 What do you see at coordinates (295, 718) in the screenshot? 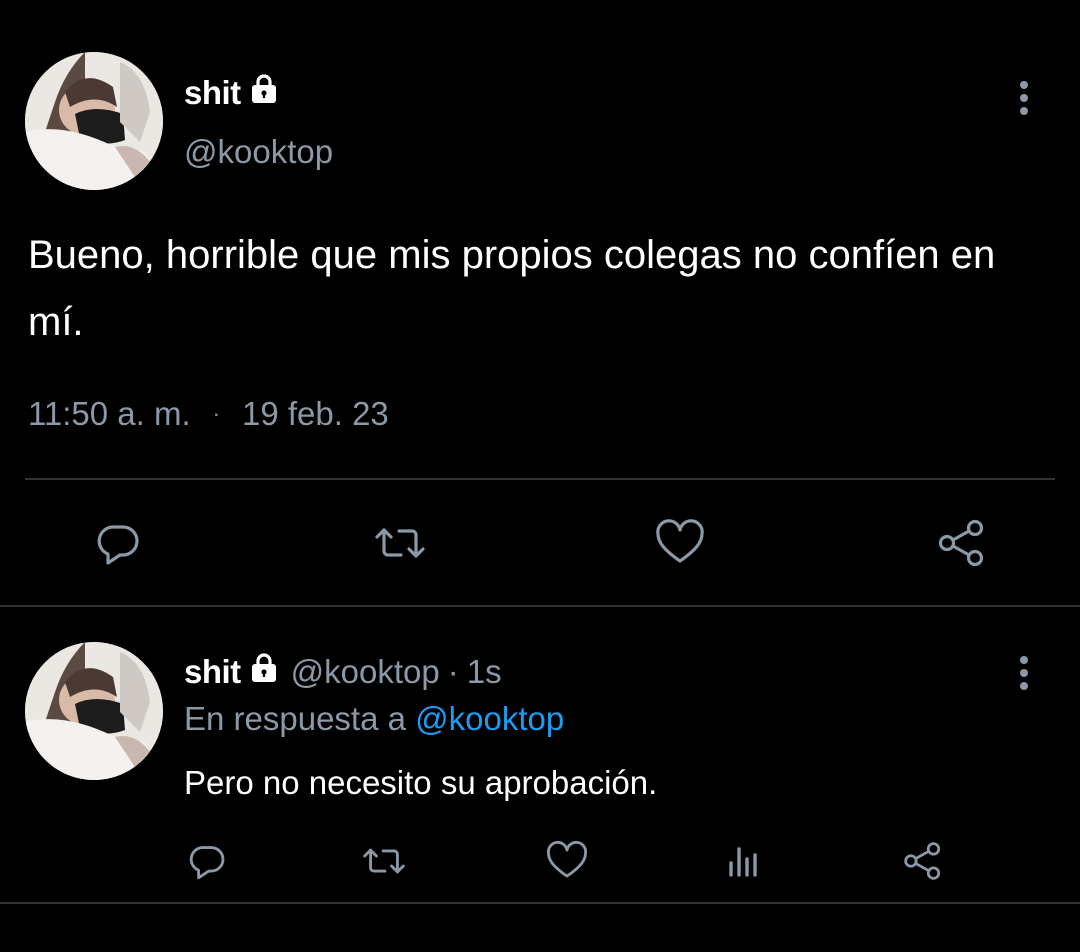
I see `in-reply-to-prefix: En respuesta a` at bounding box center [295, 718].